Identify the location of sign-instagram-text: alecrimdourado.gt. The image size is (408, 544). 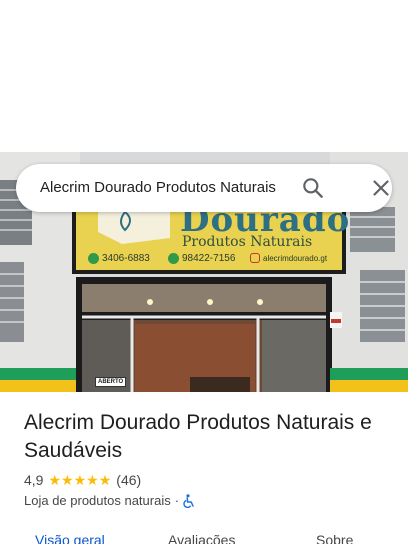
(295, 258).